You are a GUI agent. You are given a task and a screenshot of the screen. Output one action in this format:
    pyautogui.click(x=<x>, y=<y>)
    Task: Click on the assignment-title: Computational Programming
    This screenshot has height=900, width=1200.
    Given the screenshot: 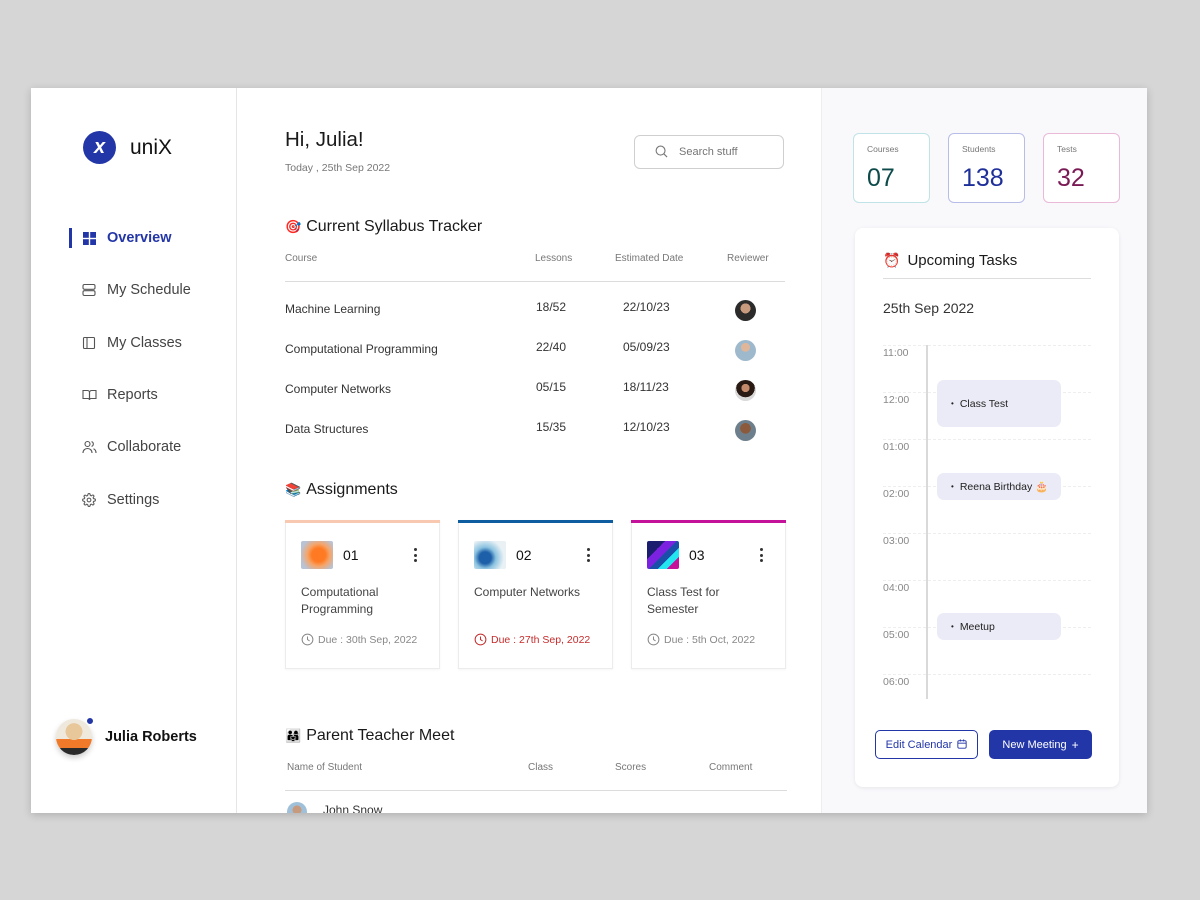 What is the action you would take?
    pyautogui.click(x=340, y=600)
    